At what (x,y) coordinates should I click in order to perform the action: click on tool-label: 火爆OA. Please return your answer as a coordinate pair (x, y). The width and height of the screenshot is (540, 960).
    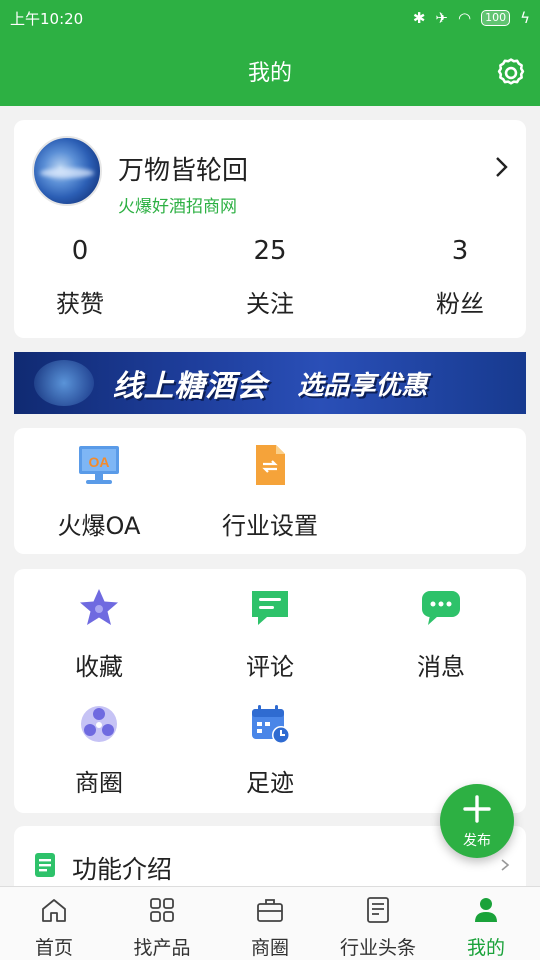
    Looking at the image, I should click on (99, 526).